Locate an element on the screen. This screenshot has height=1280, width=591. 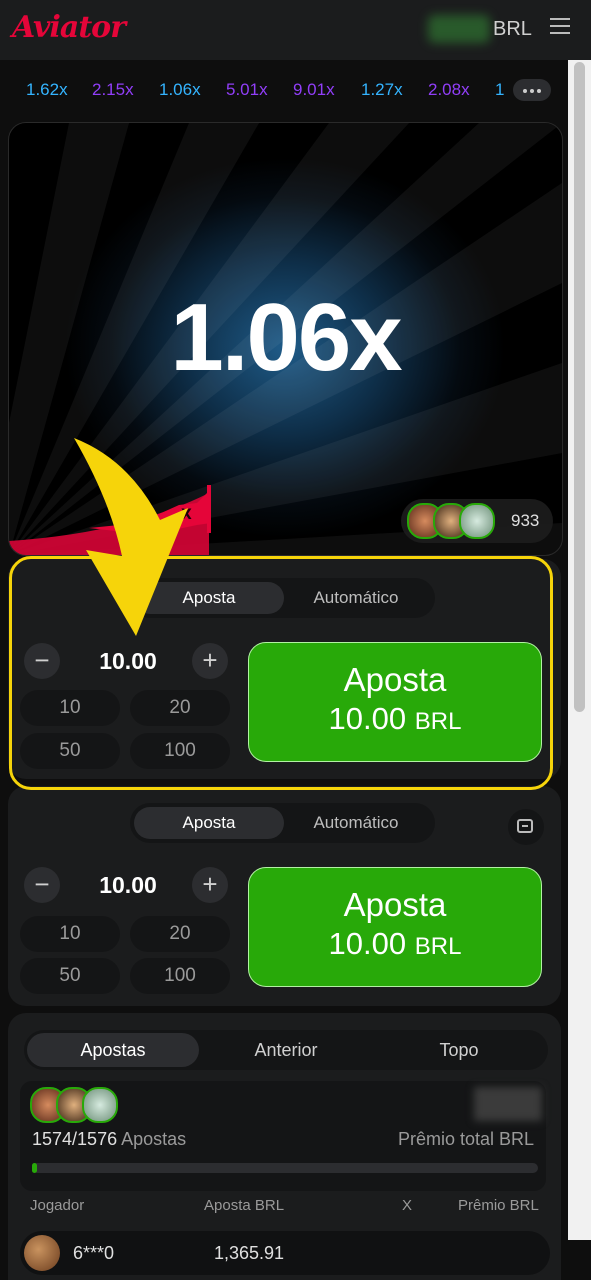
hamburger-menu-icon is located at coordinates (560, 28).